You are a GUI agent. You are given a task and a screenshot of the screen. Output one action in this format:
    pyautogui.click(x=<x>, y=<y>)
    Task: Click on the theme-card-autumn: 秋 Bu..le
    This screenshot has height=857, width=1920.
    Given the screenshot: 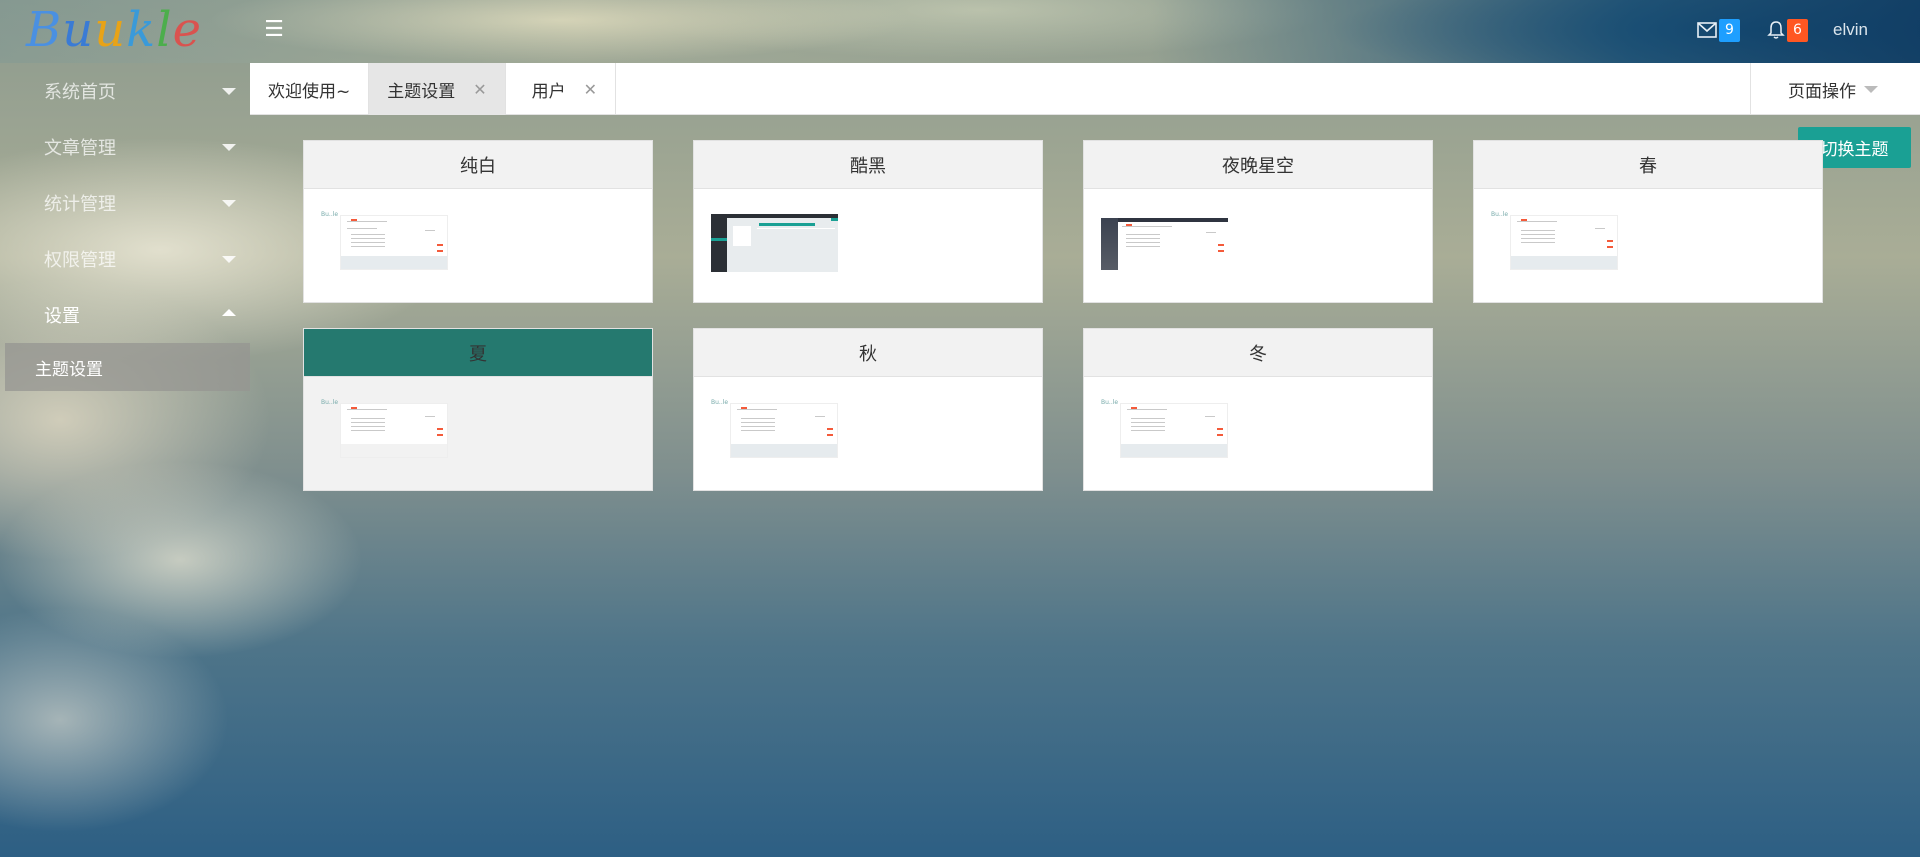 What is the action you would take?
    pyautogui.click(x=868, y=409)
    